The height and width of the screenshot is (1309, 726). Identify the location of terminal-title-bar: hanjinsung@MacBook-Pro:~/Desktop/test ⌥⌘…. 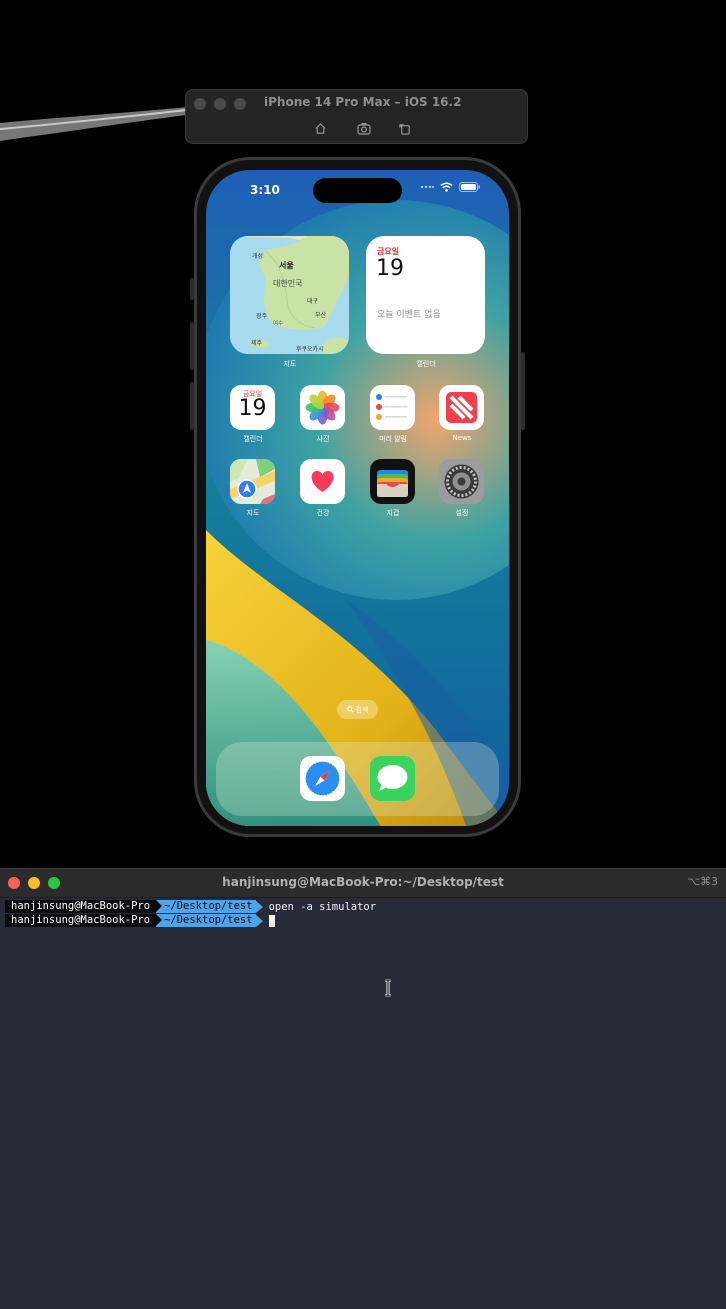
(363, 883).